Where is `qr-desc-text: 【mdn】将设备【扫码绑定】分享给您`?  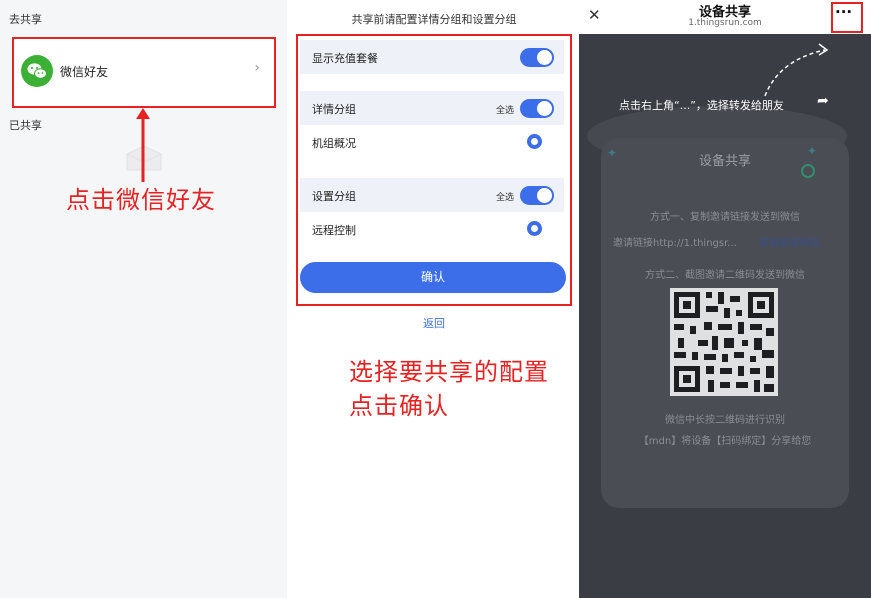
qr-desc-text: 【mdn】将设备【扫码绑定】分享给您 is located at coordinates (725, 441).